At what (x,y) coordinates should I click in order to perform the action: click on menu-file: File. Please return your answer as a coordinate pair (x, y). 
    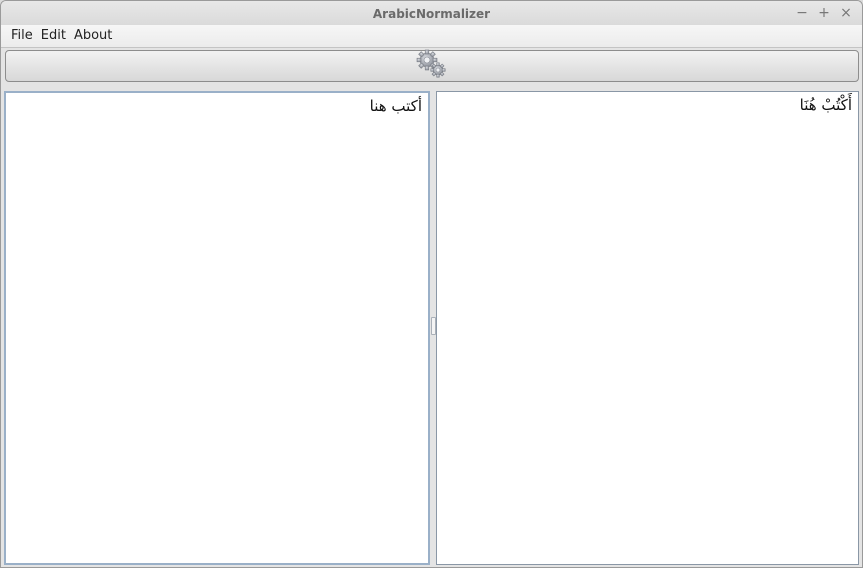
    Looking at the image, I should click on (22, 36).